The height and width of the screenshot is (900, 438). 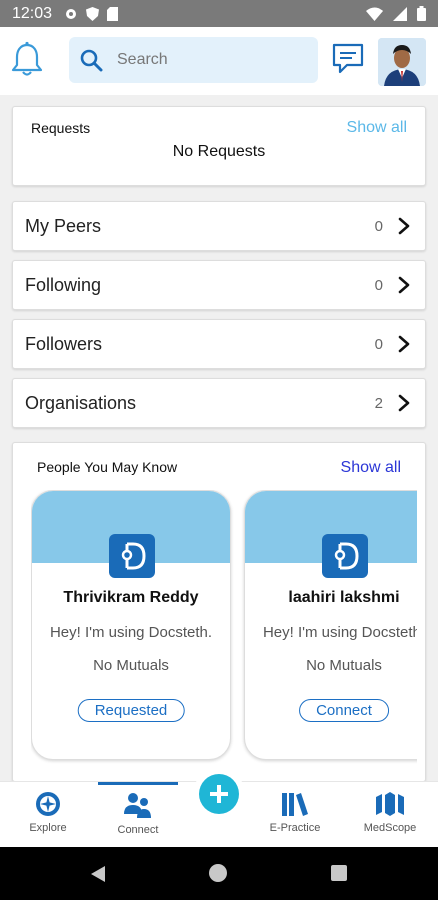 What do you see at coordinates (202, 60) in the screenshot?
I see `search-input` at bounding box center [202, 60].